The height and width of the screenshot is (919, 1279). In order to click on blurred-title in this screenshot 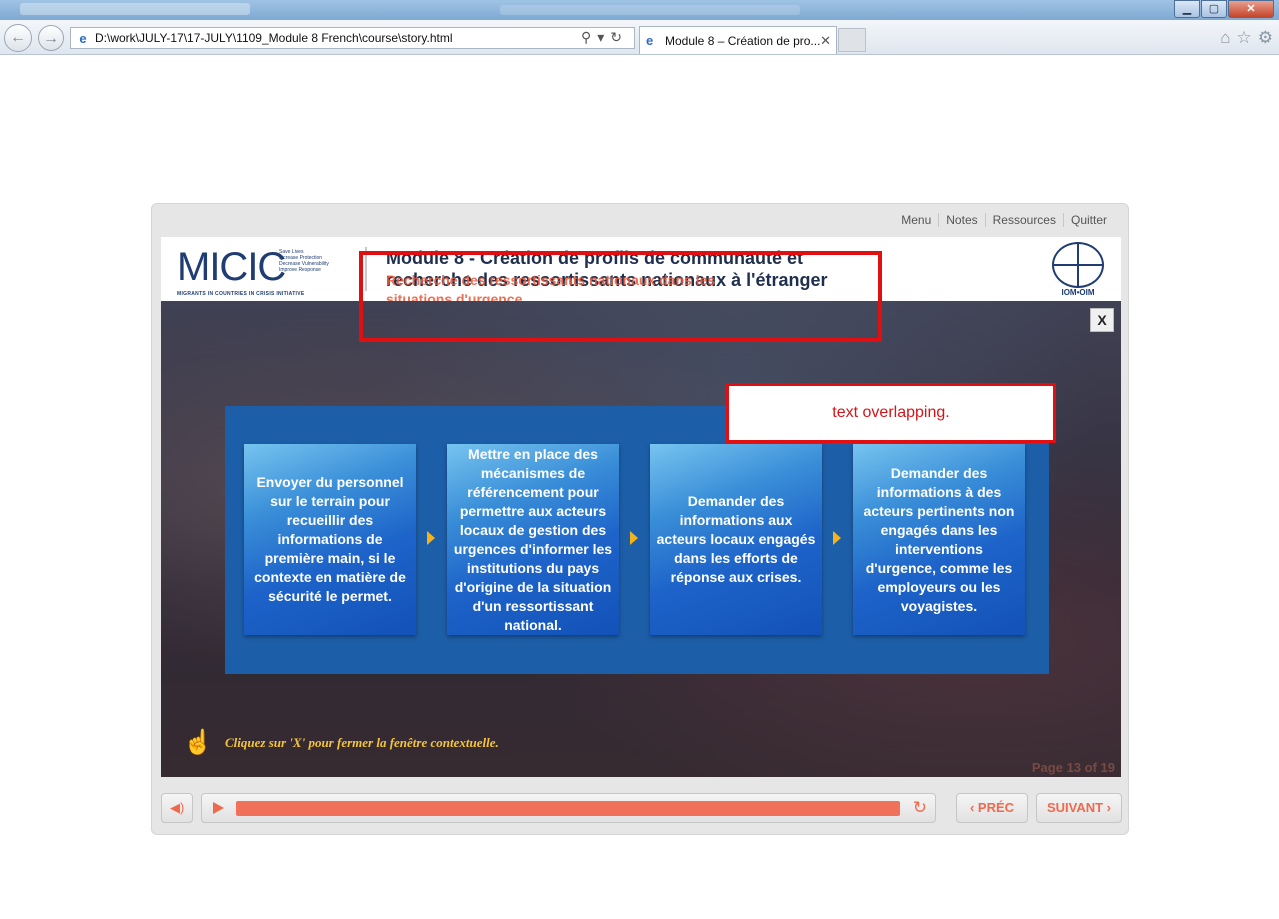, I will do `click(135, 9)`.